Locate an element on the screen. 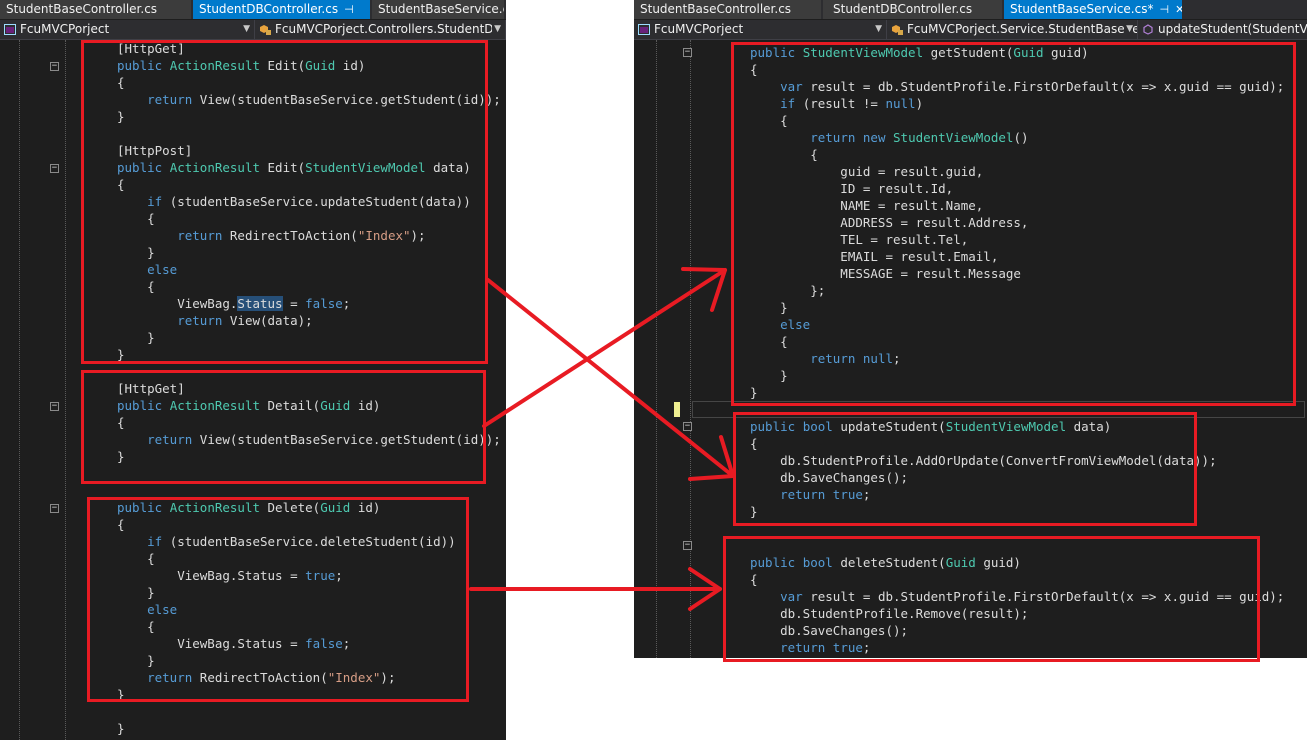  right-tab-studentbaseservice: StudentBaseService.cs* ⊣ ✕ is located at coordinates (1093, 9).